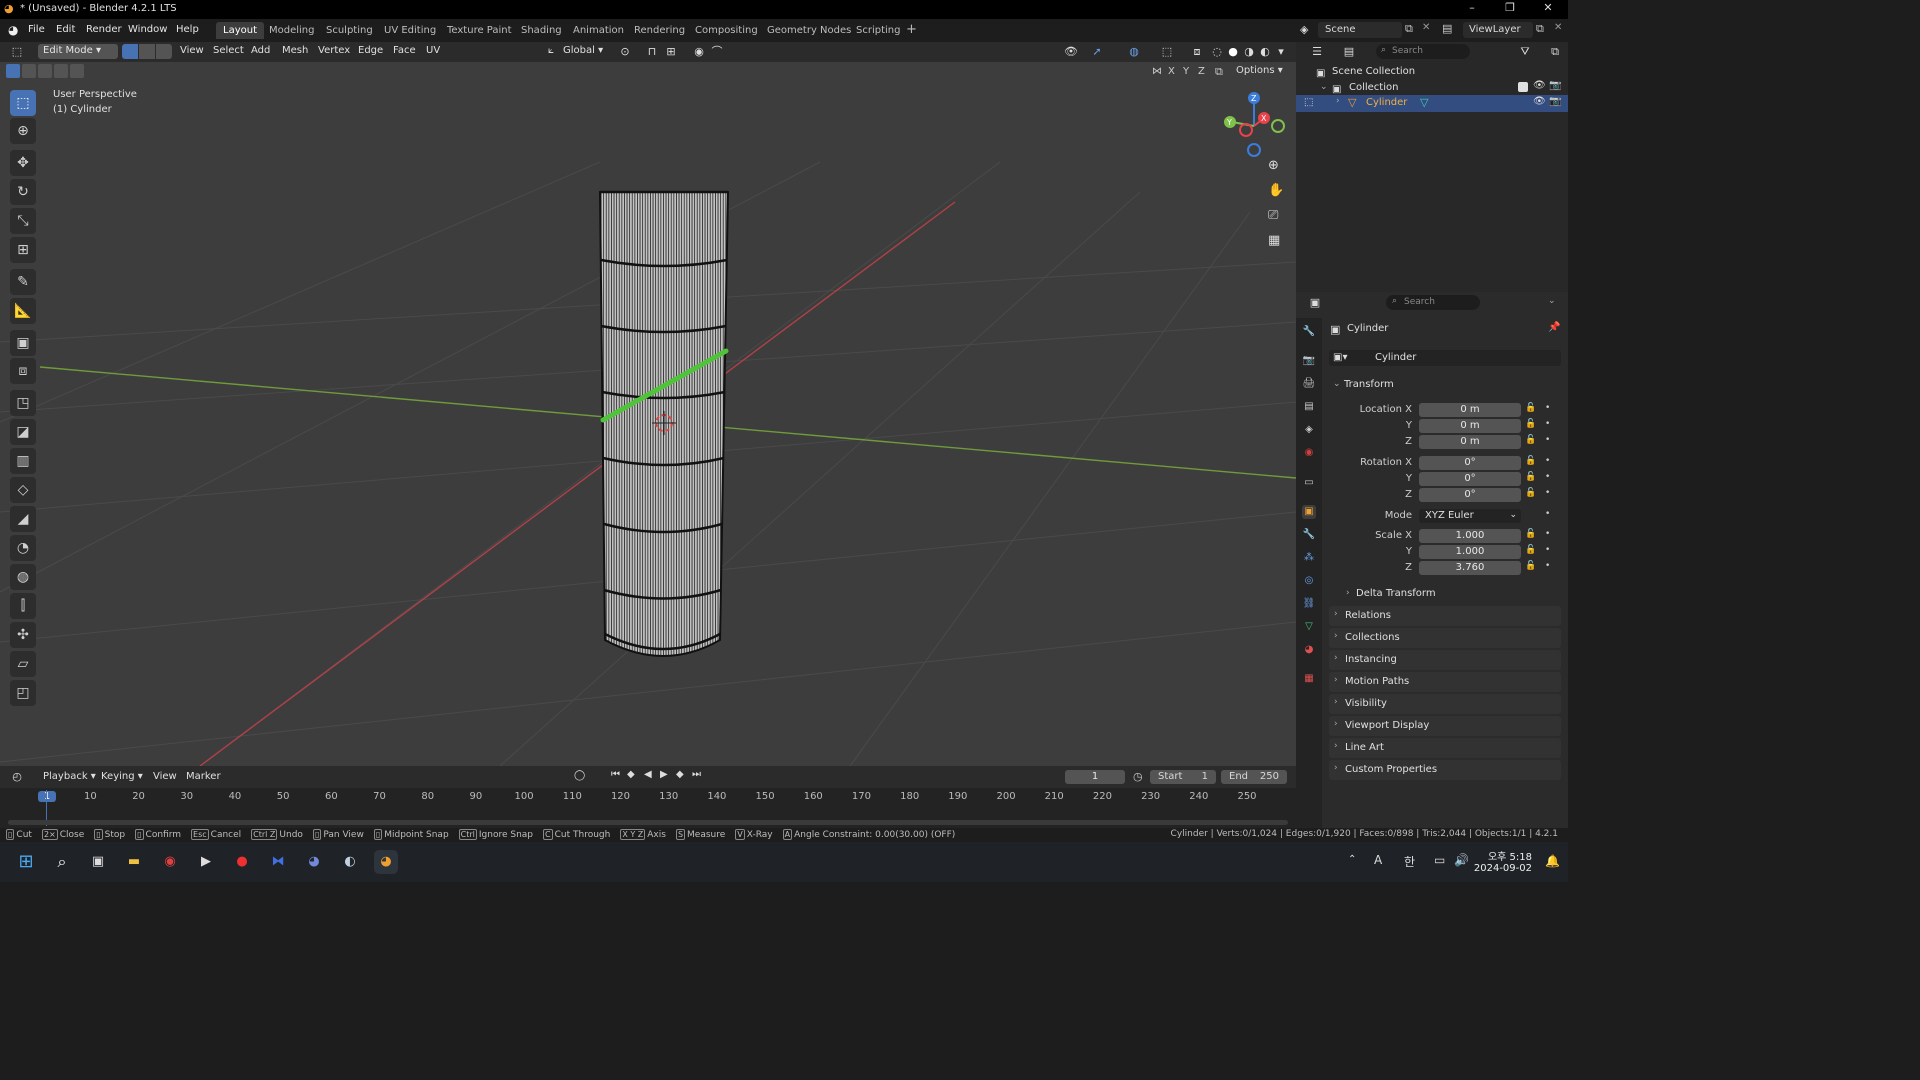 This screenshot has height=1080, width=1920. What do you see at coordinates (664, 774) in the screenshot?
I see `play-icon: ▶` at bounding box center [664, 774].